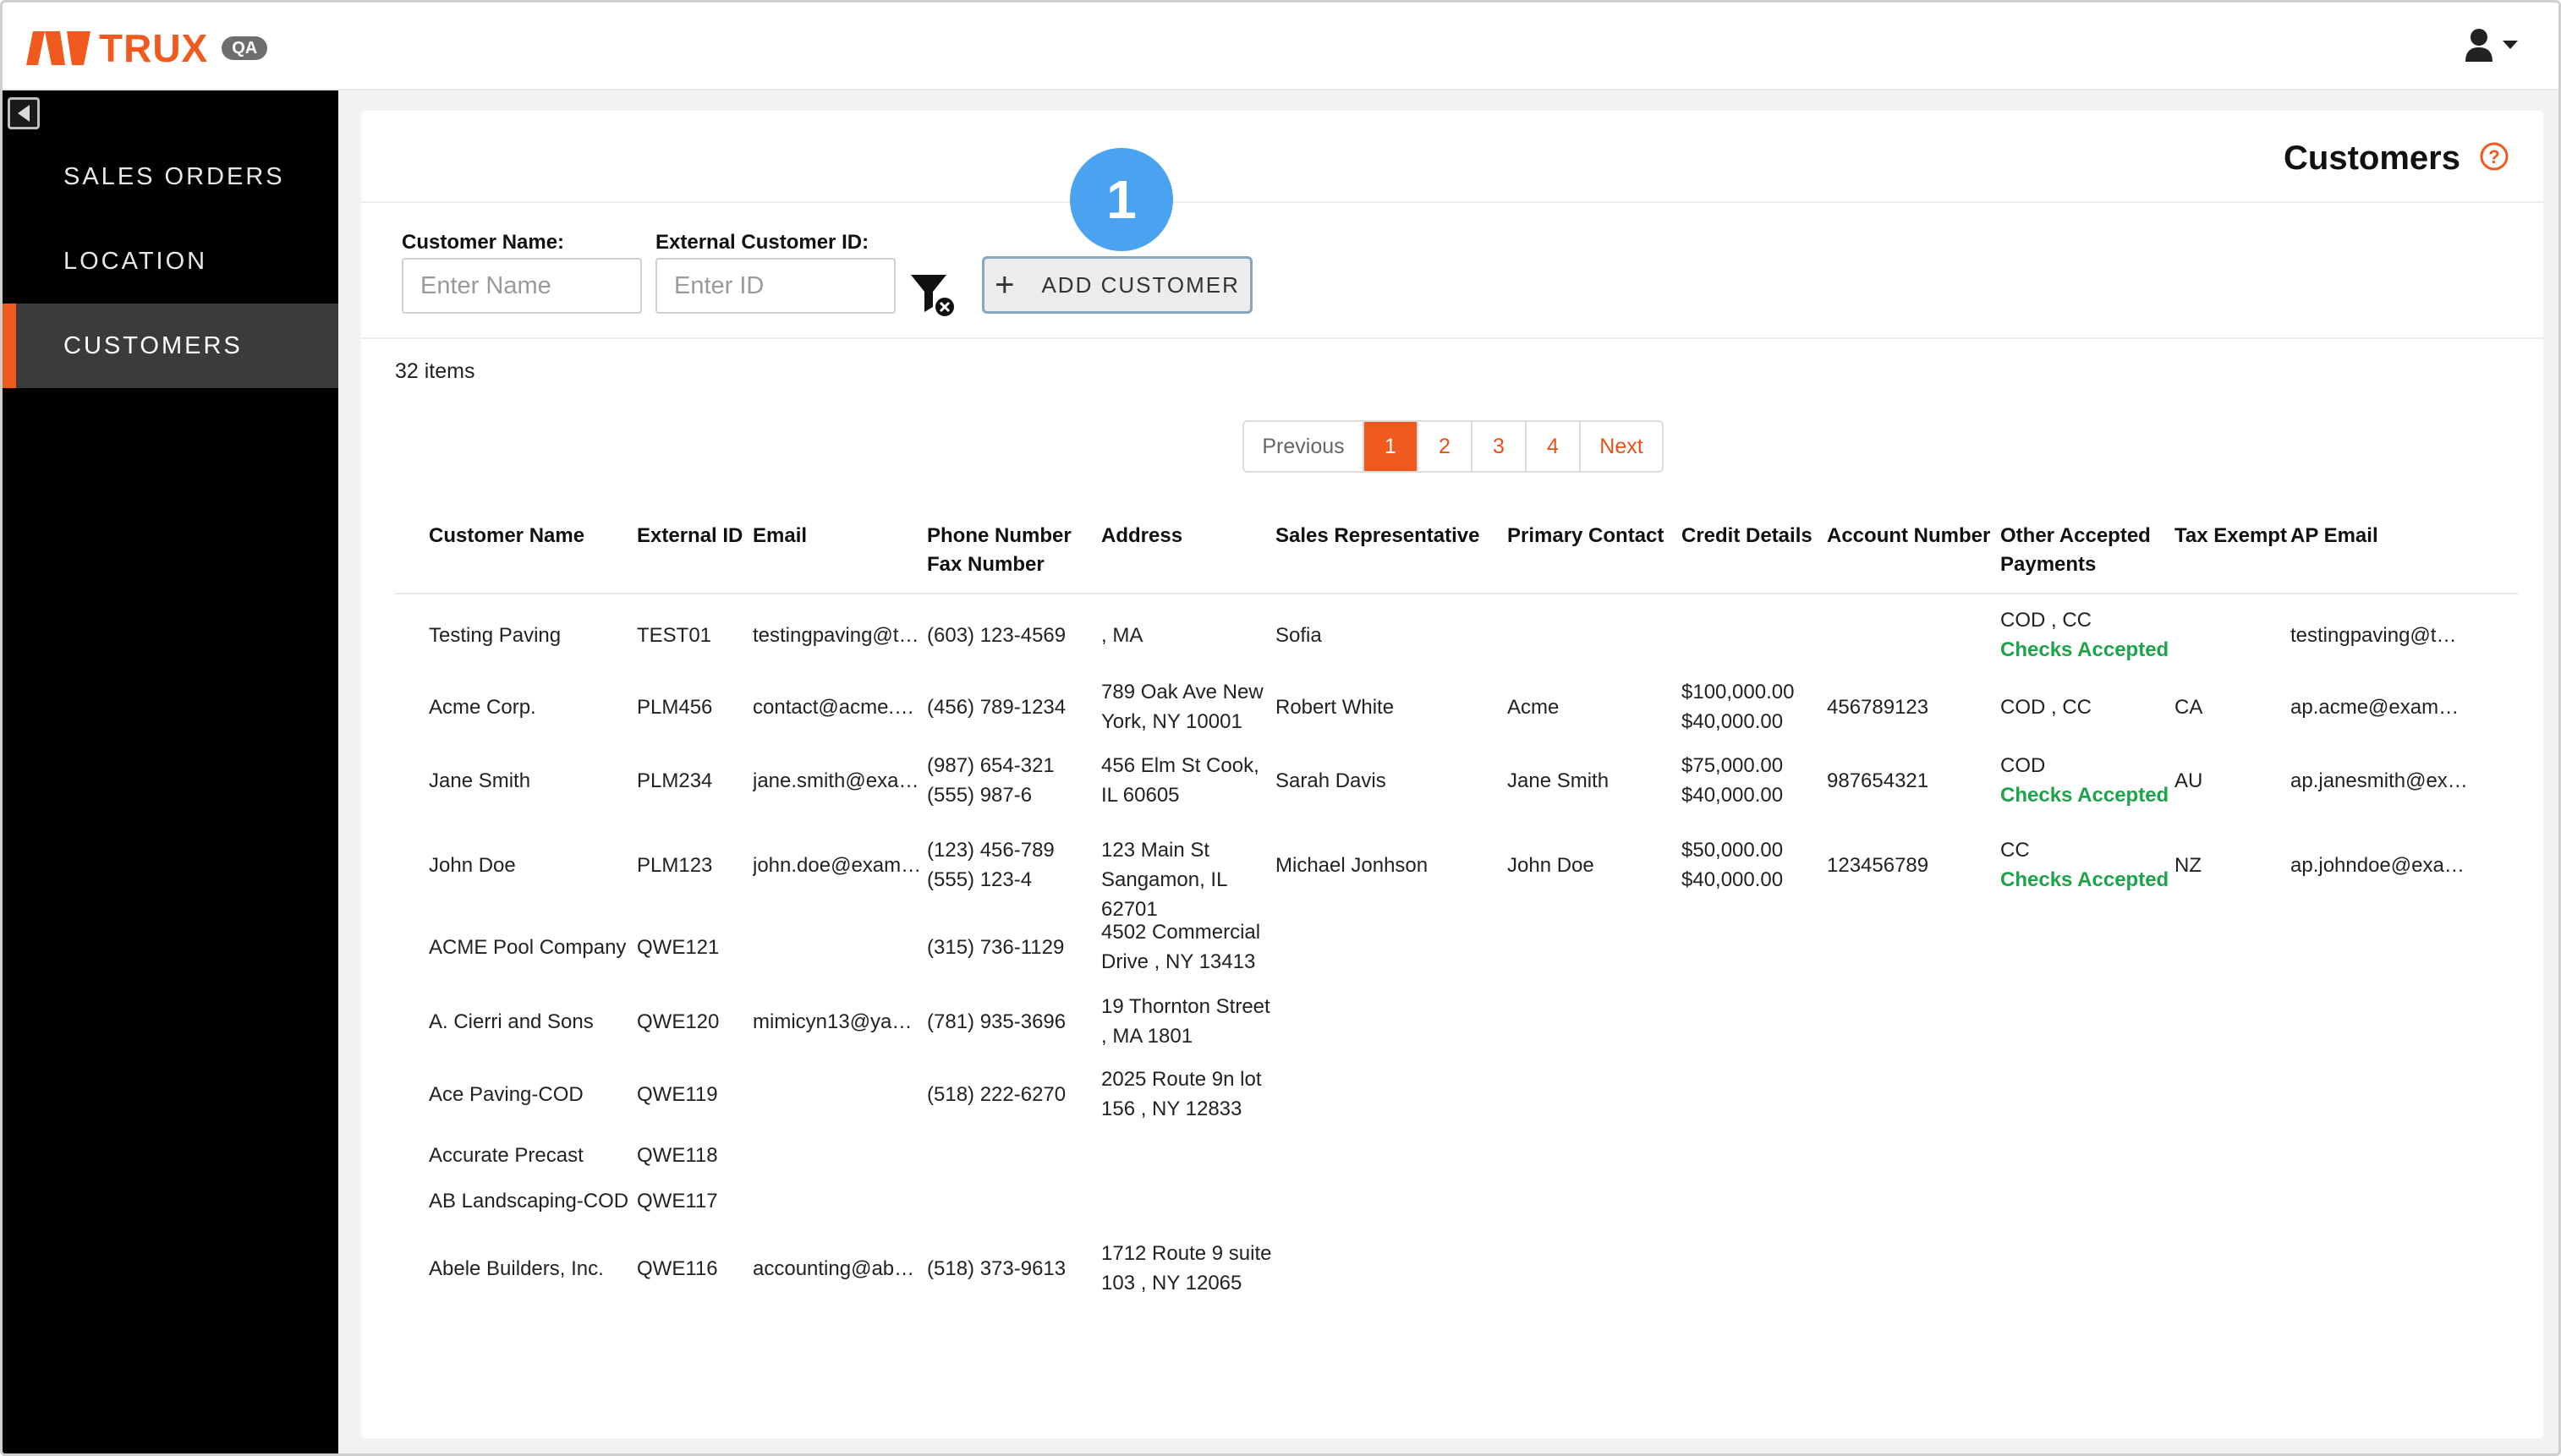 The image size is (2561, 1456). Describe the element at coordinates (1747, 536) in the screenshot. I see `header-credit-details: Credit Details` at that location.